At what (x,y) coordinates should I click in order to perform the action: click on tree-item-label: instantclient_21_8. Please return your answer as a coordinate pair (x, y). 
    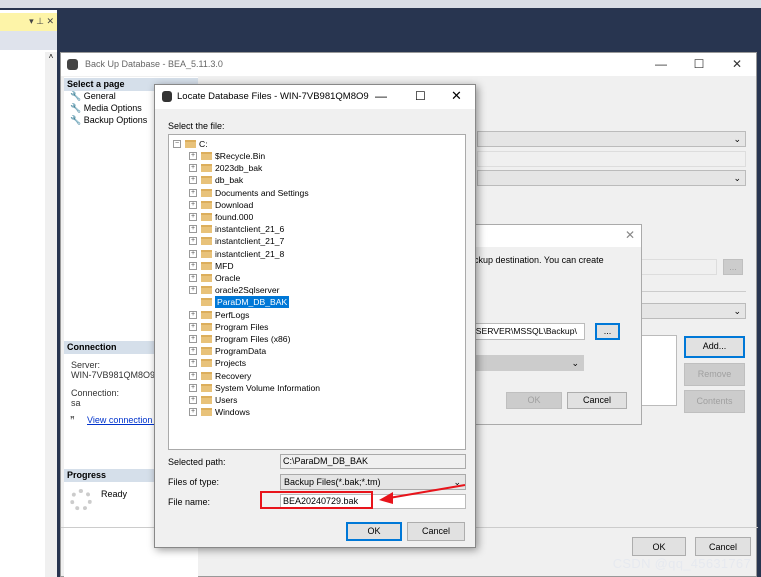
    Looking at the image, I should click on (250, 253).